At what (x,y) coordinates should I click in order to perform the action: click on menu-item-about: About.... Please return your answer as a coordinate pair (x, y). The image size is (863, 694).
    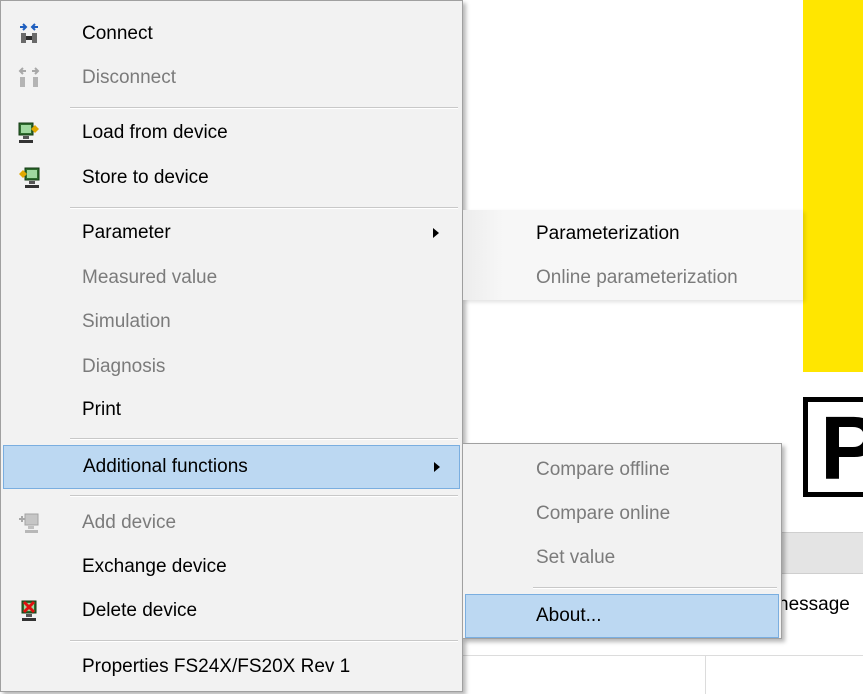
    Looking at the image, I should click on (622, 616).